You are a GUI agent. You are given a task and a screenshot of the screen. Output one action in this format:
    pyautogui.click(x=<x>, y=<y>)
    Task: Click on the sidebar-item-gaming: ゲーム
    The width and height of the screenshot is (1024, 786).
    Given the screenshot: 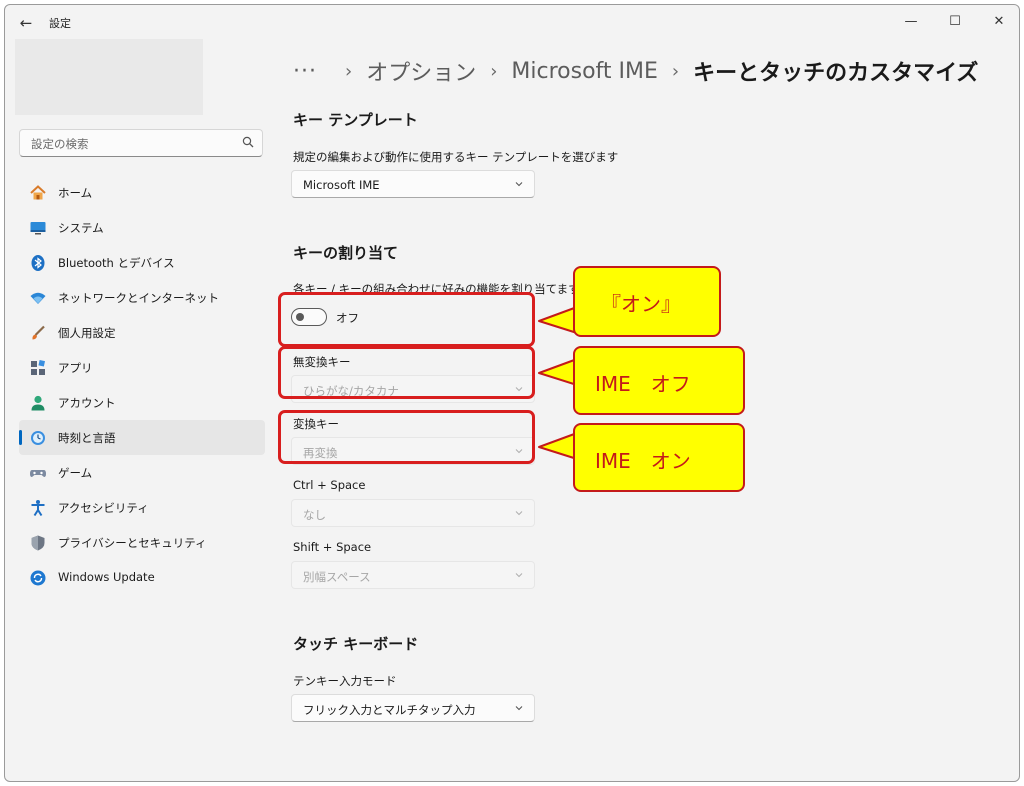 What is the action you would take?
    pyautogui.click(x=142, y=472)
    